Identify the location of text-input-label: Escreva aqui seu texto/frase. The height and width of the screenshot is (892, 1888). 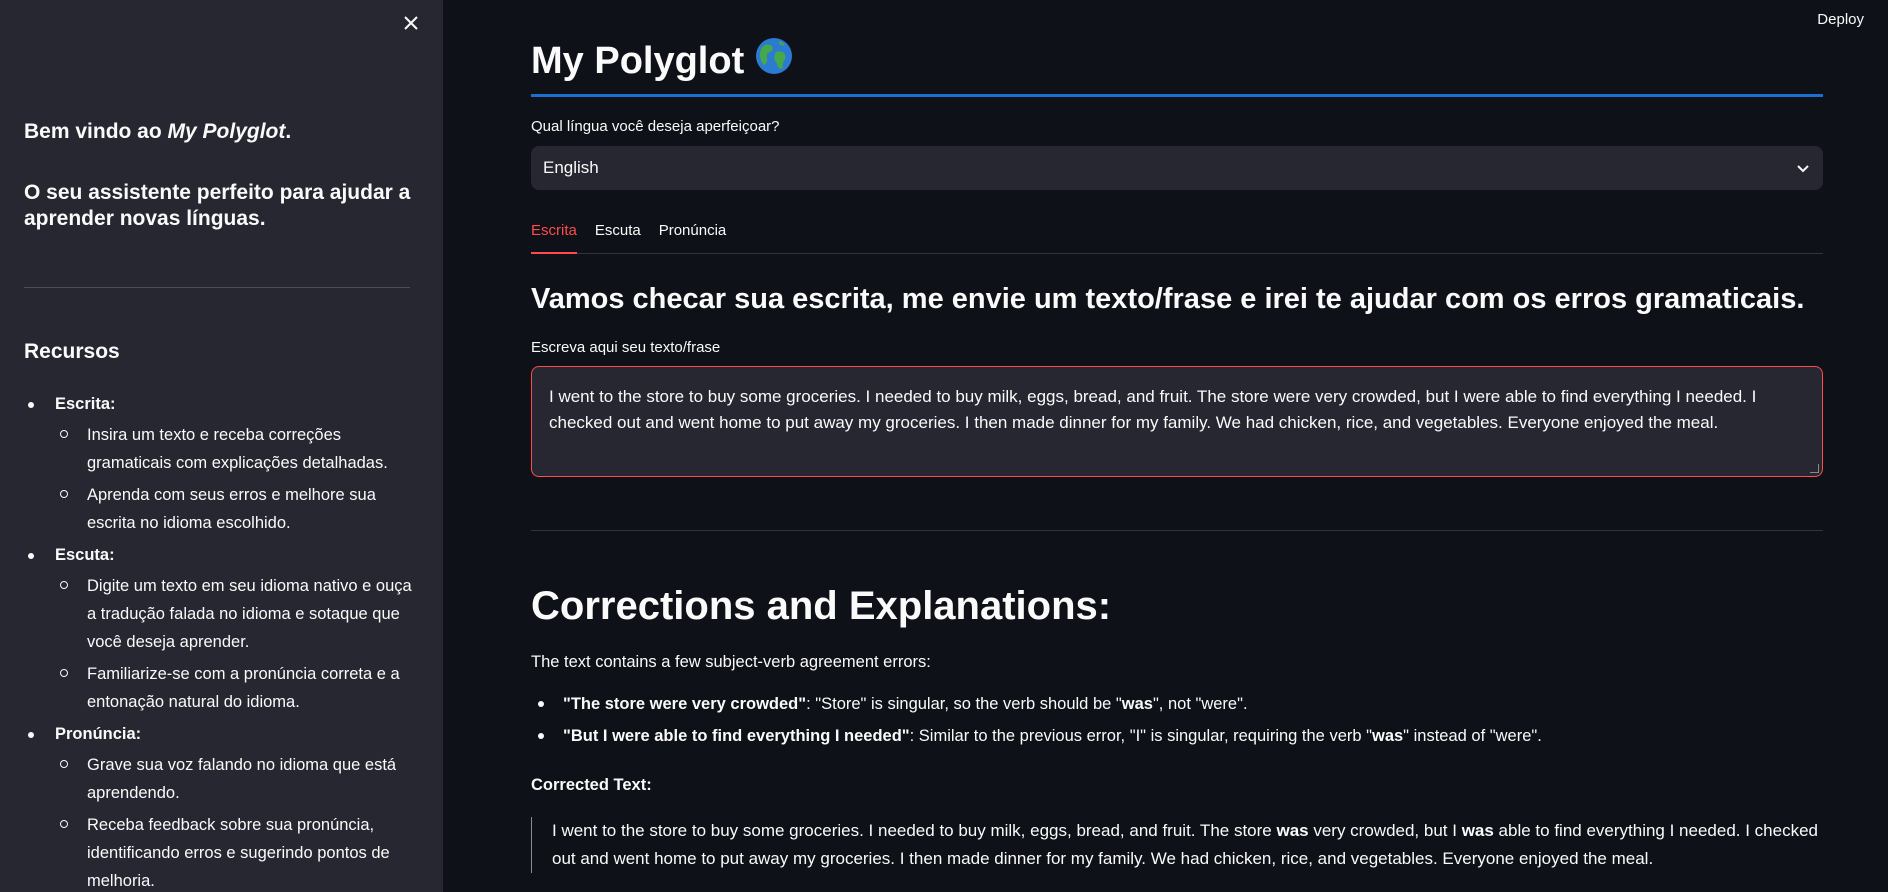
(626, 347).